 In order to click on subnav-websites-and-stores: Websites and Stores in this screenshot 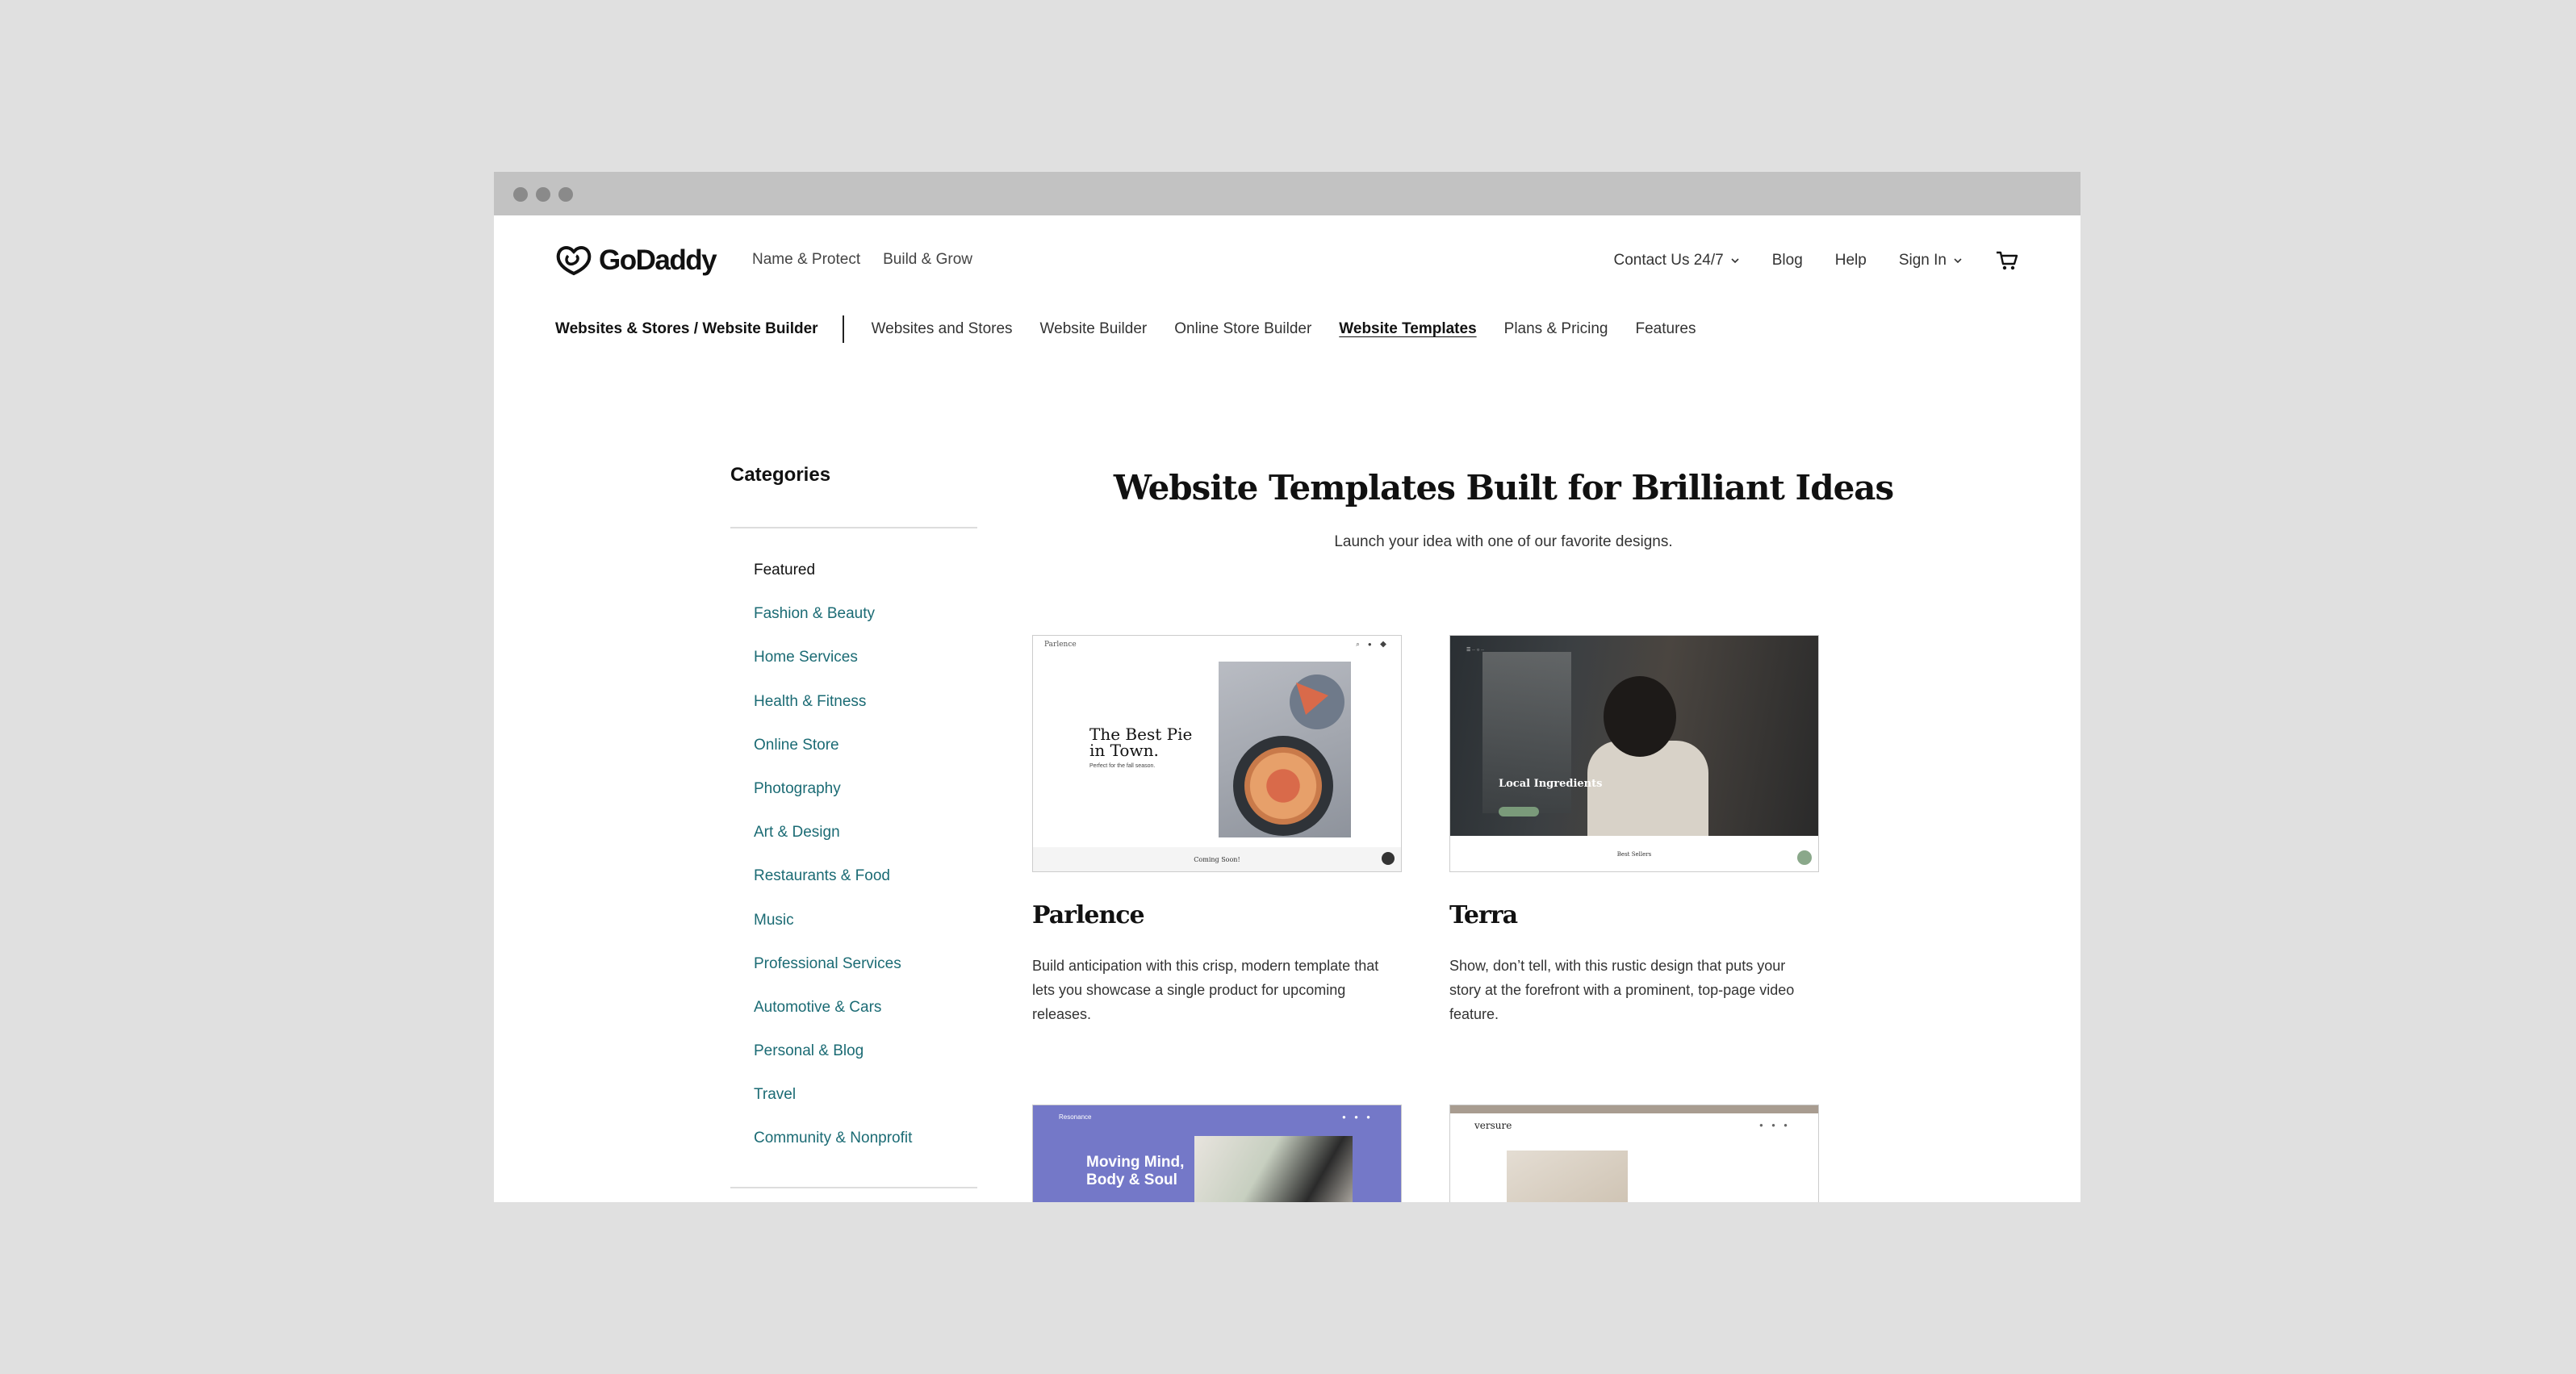, I will do `click(942, 329)`.